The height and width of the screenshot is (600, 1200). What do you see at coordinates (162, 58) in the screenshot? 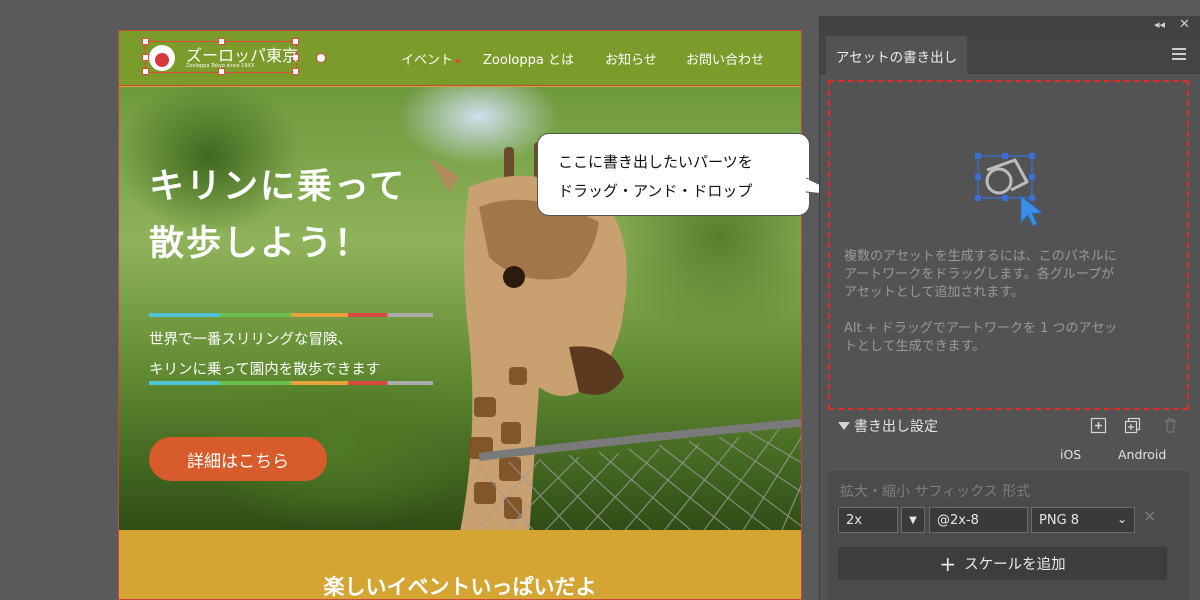
I see `zoo-logo-icon` at bounding box center [162, 58].